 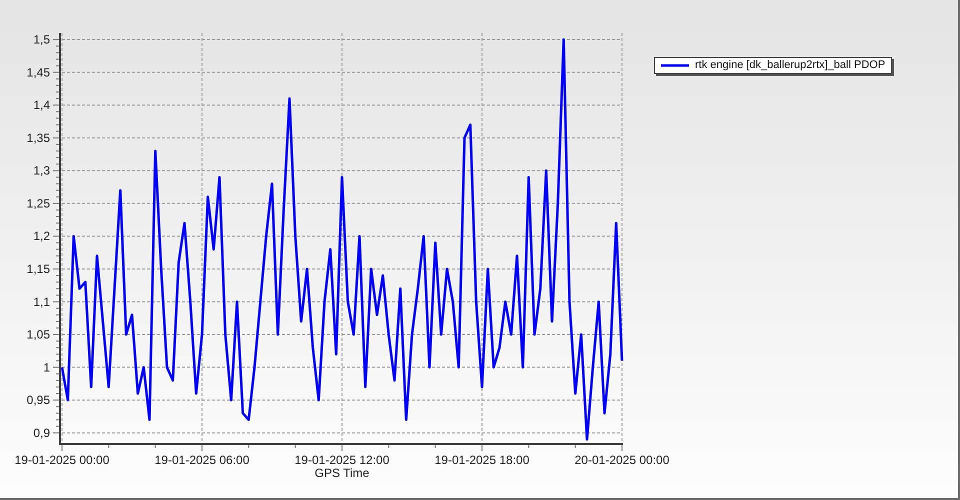 I want to click on y-tick-label: 1,15, so click(x=38, y=269).